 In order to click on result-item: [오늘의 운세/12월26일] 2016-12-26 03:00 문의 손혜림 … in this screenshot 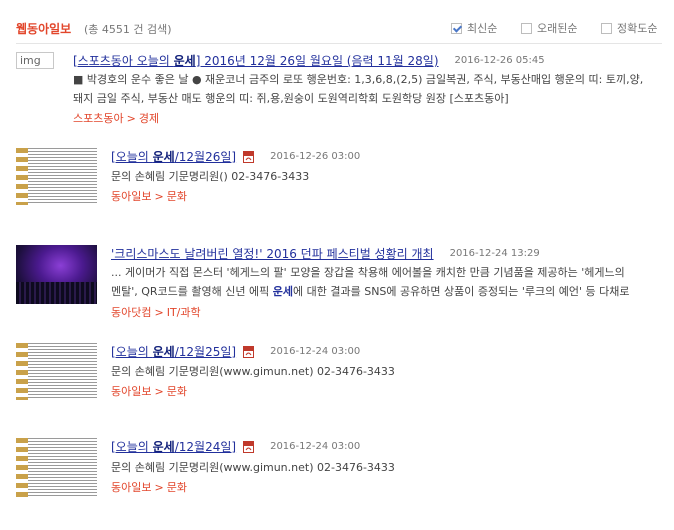, I will do `click(341, 188)`.